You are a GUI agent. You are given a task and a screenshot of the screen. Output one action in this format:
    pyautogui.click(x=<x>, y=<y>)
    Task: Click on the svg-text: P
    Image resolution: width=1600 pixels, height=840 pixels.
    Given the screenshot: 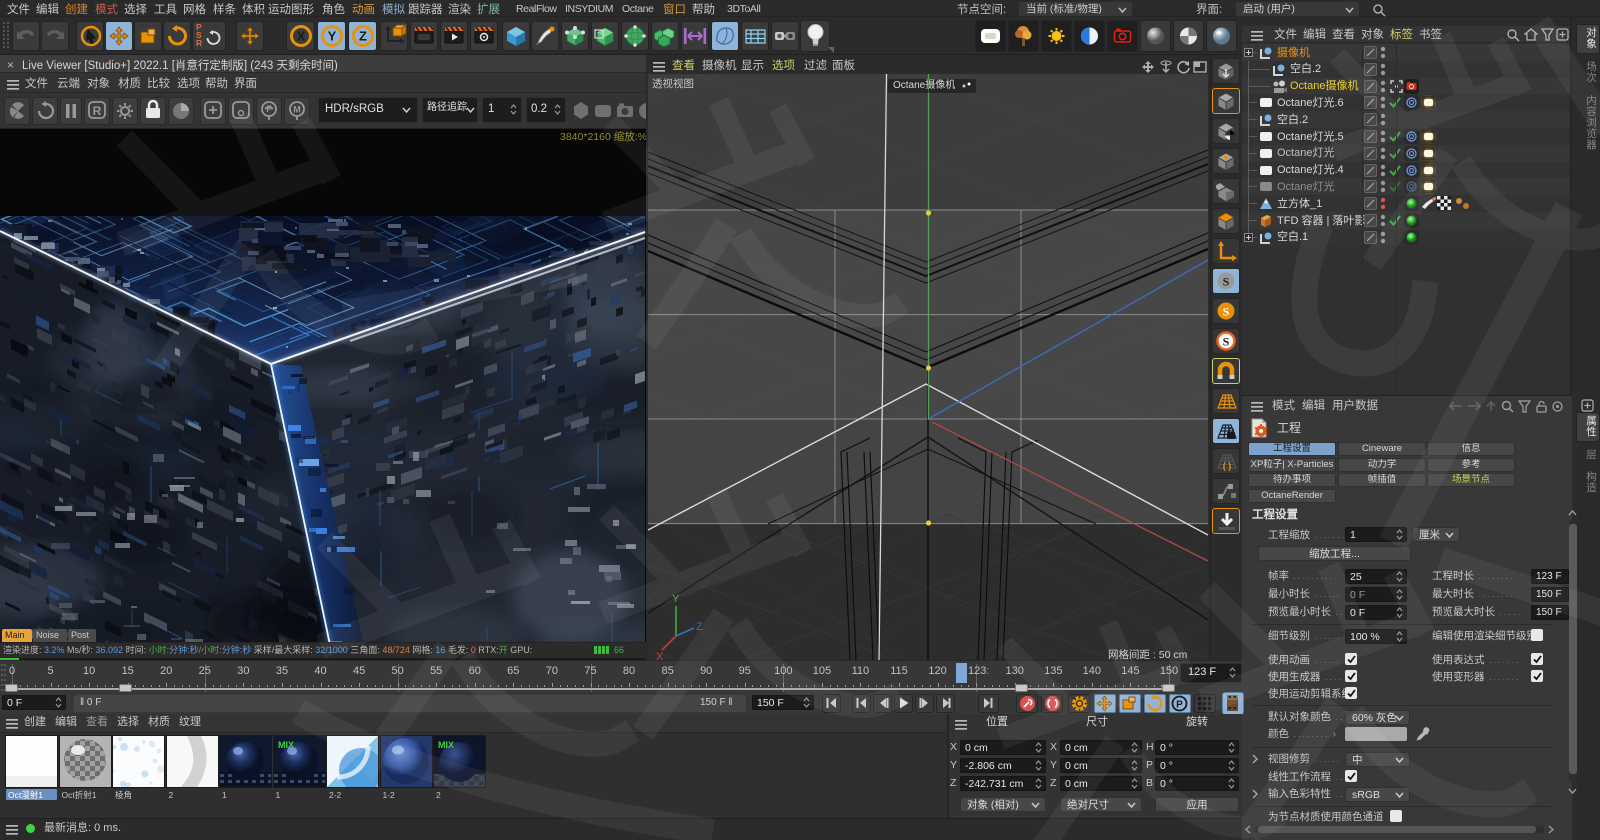 What is the action you would take?
    pyautogui.click(x=1179, y=705)
    